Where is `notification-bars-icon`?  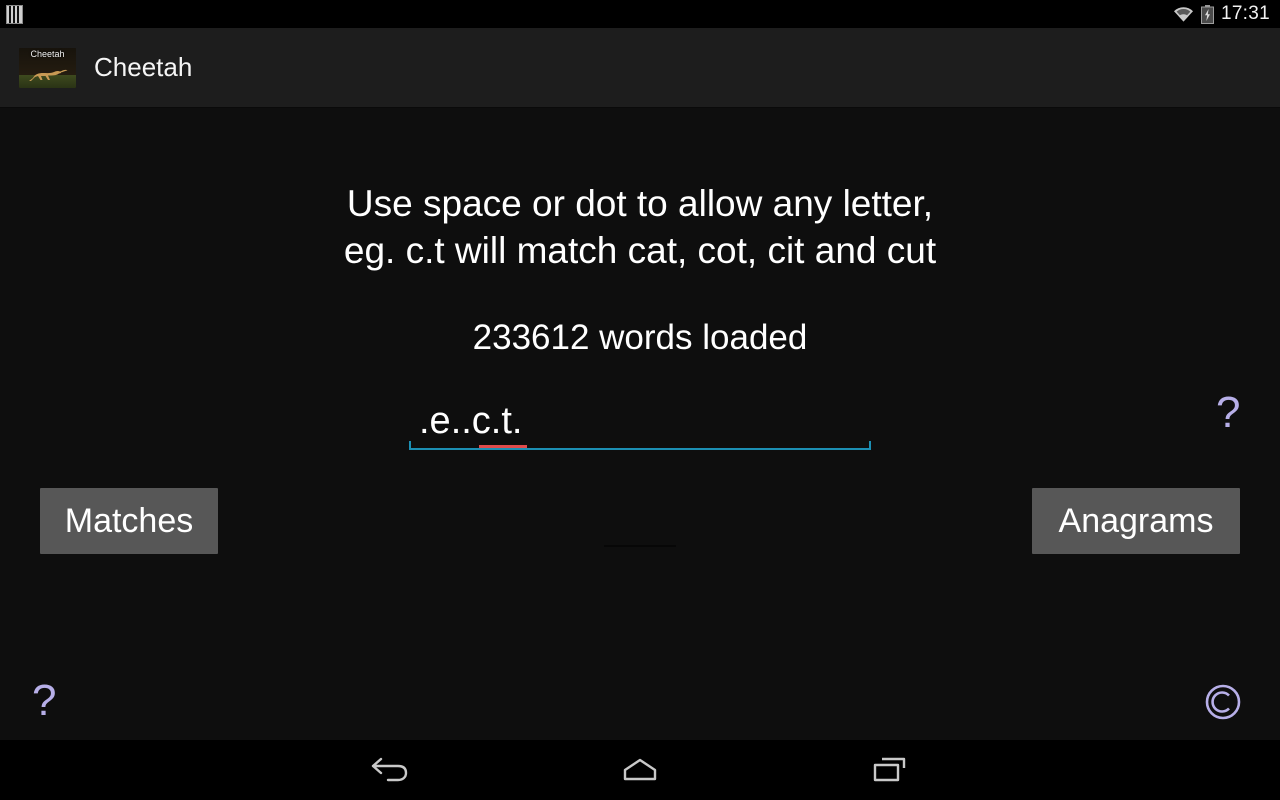 notification-bars-icon is located at coordinates (14, 14).